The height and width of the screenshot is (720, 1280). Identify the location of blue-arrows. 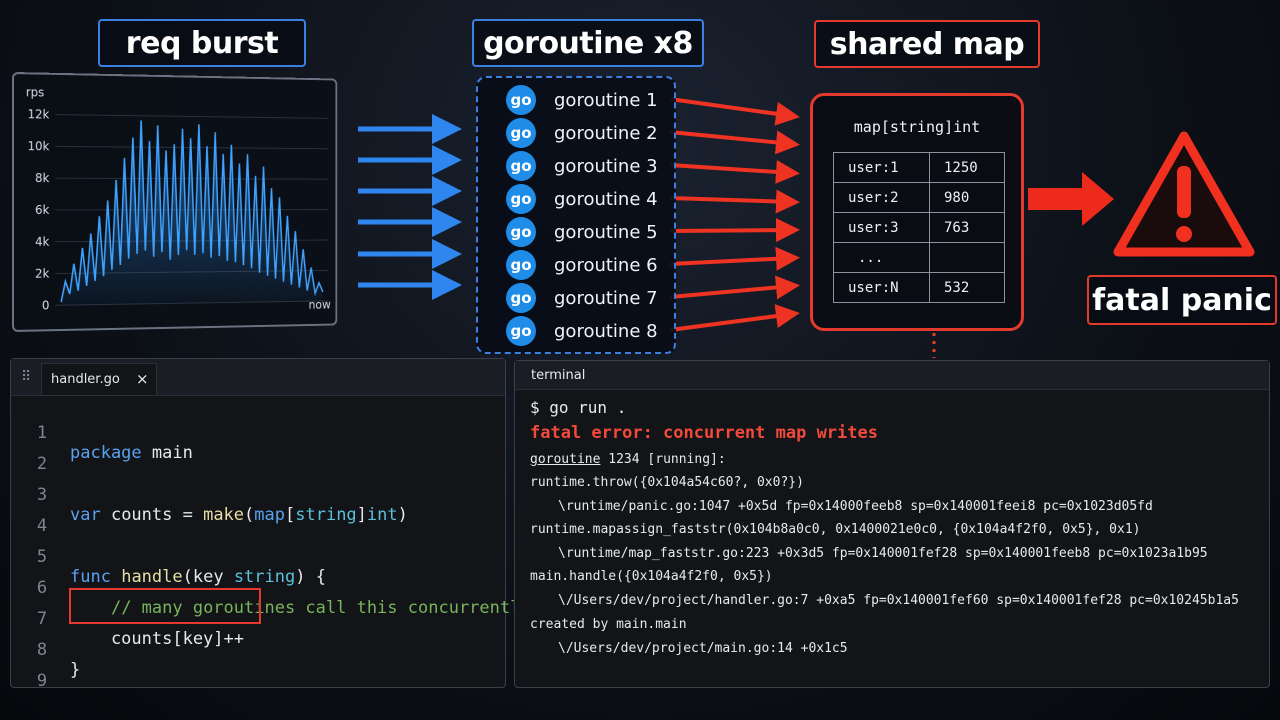
(410, 207).